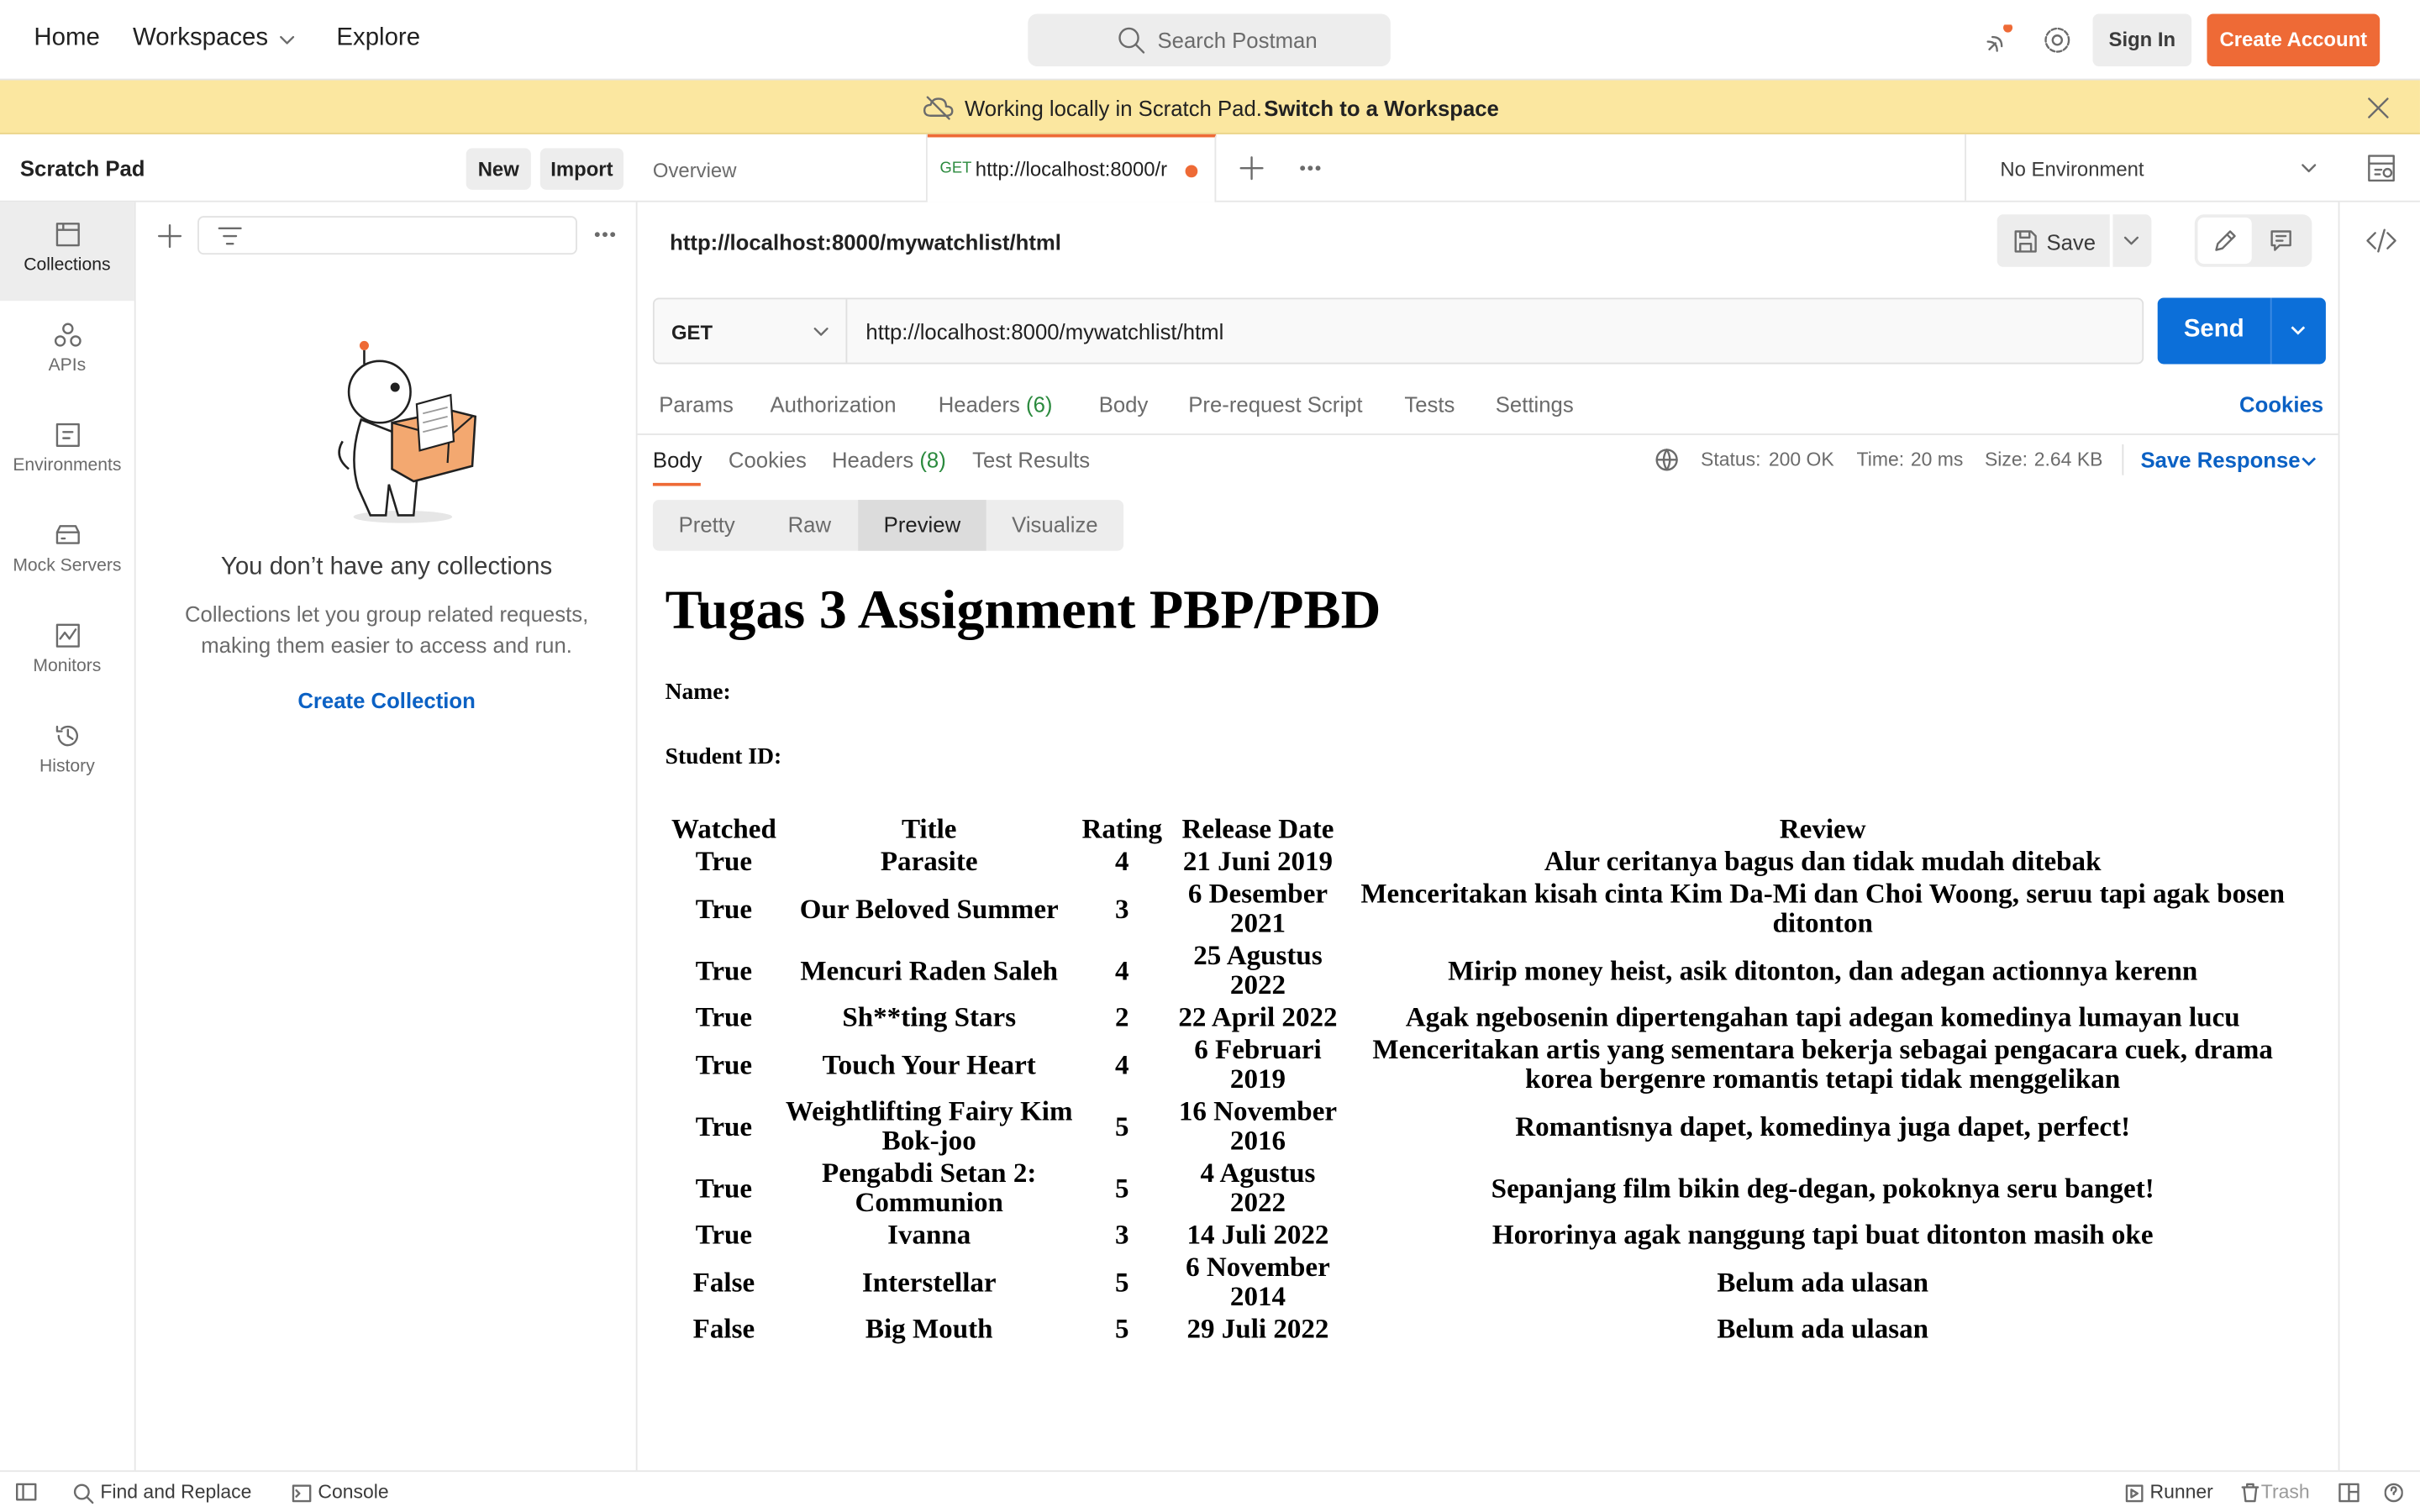 The height and width of the screenshot is (1512, 2420). Describe the element at coordinates (996, 404) in the screenshot. I see `tab-headers: Headers (6)` at that location.